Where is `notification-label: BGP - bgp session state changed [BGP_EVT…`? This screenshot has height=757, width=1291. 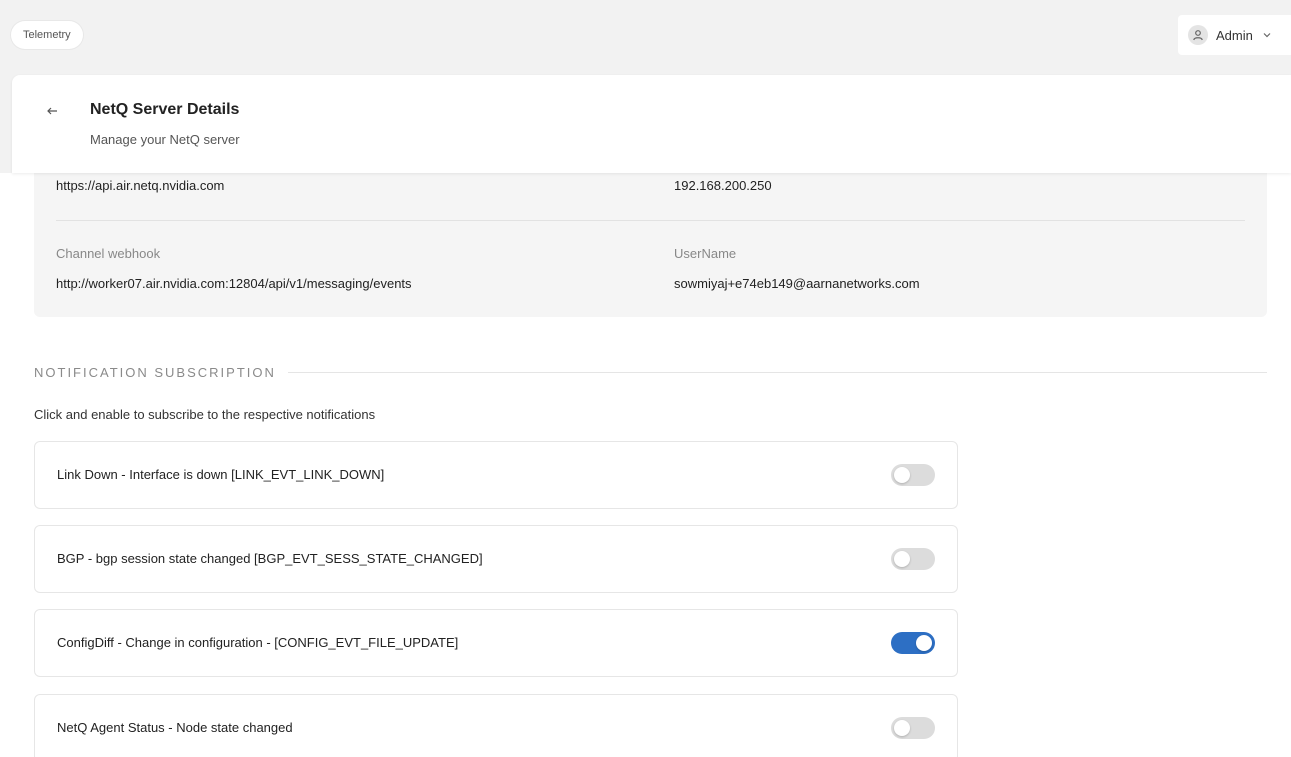
notification-label: BGP - bgp session state changed [BGP_EVT… is located at coordinates (270, 558).